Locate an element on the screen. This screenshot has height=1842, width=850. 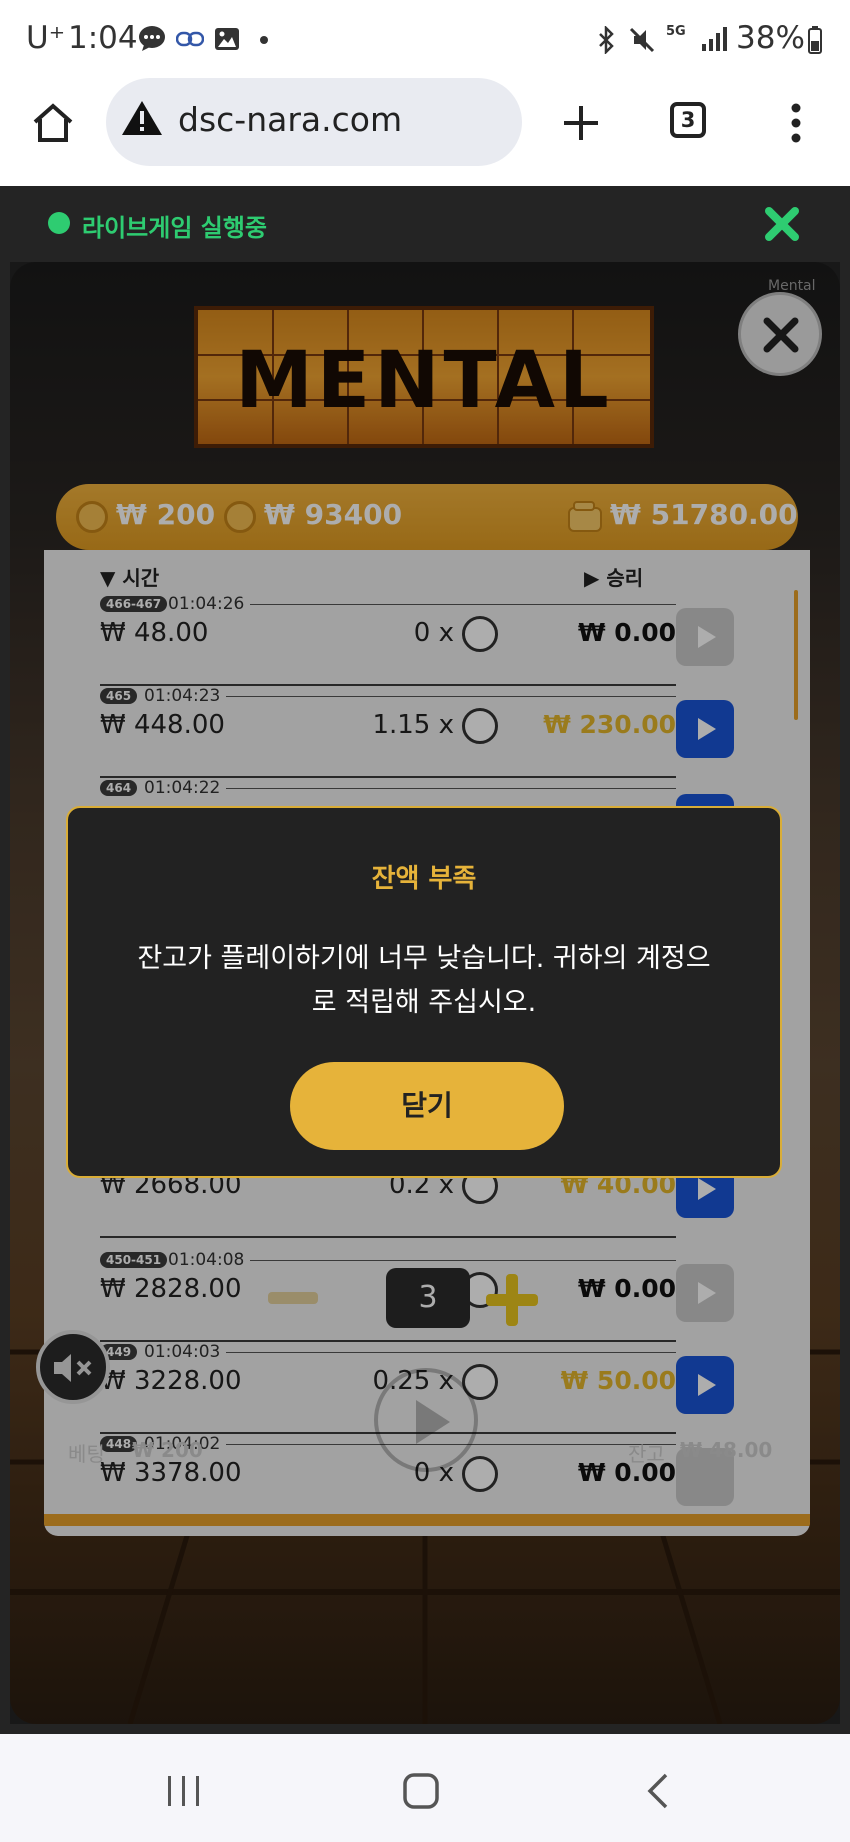
url-text: dsc-nara.com is located at coordinates (290, 119).